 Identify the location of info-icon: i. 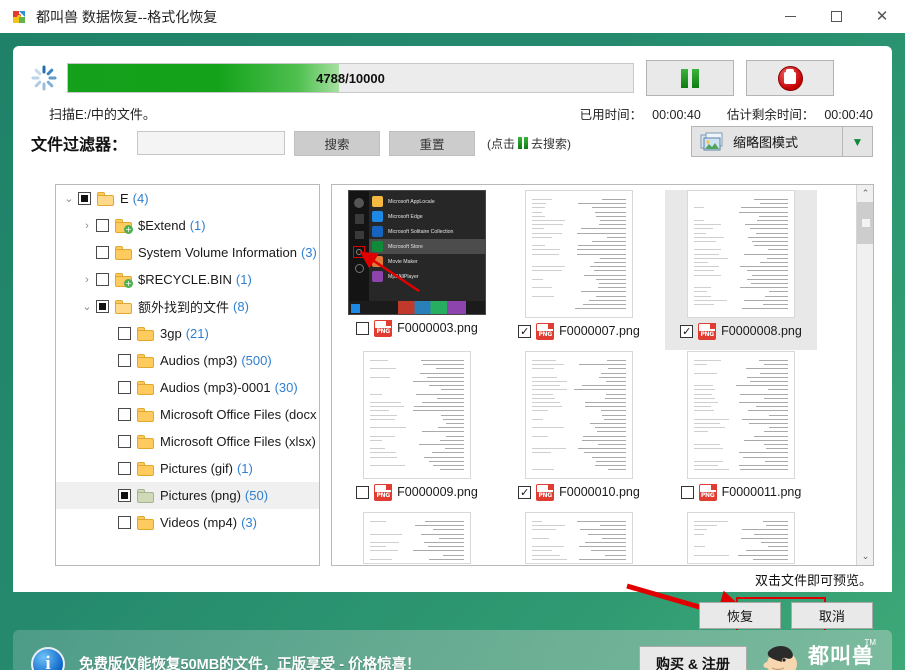
(48, 658).